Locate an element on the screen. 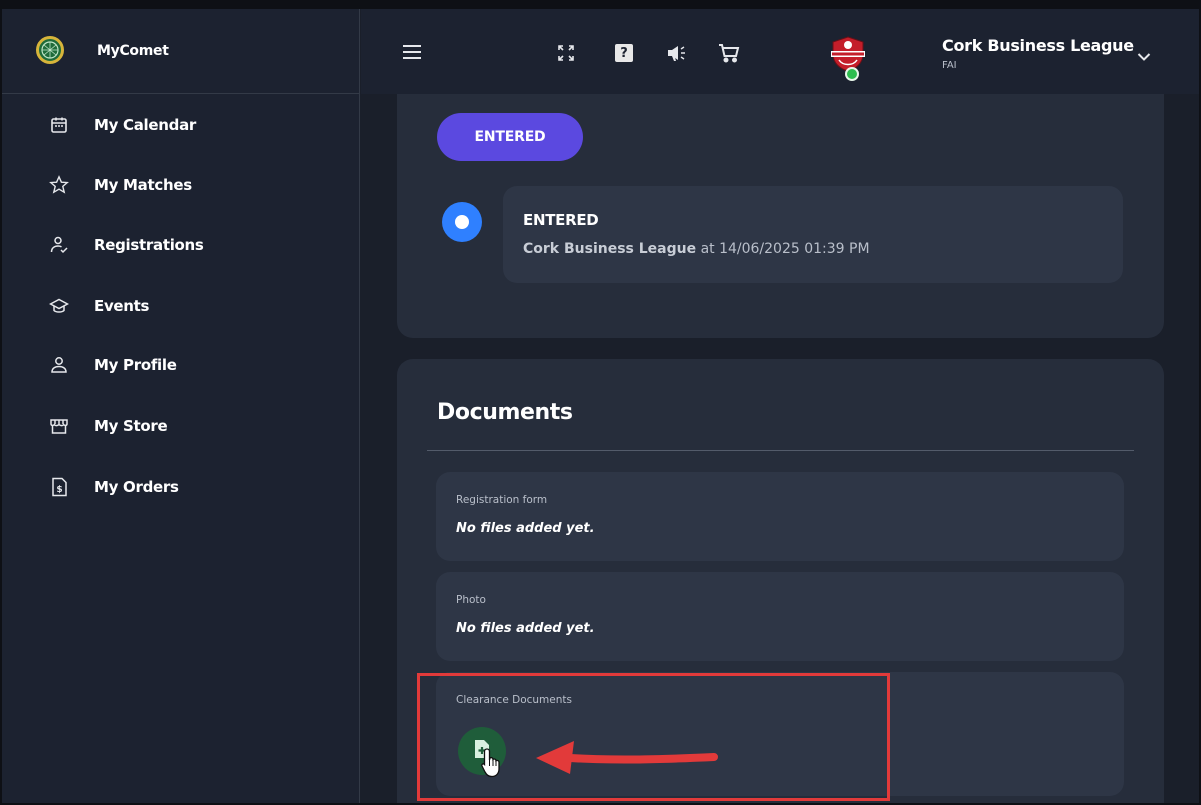  sidebar-item-label: My Store is located at coordinates (131, 426).